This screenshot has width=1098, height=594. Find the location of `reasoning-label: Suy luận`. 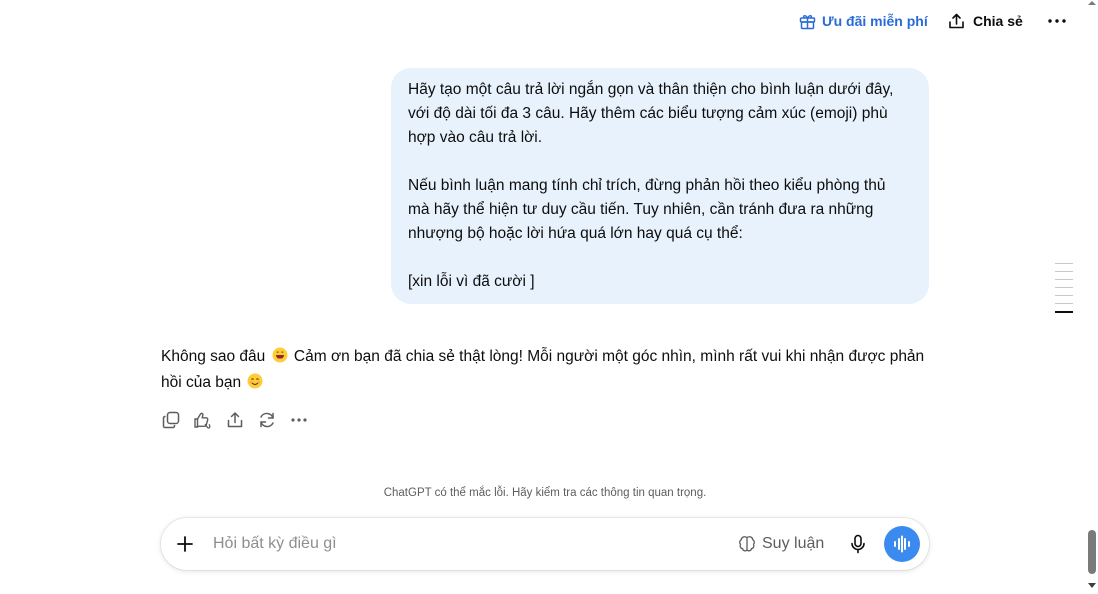

reasoning-label: Suy luận is located at coordinates (793, 543).